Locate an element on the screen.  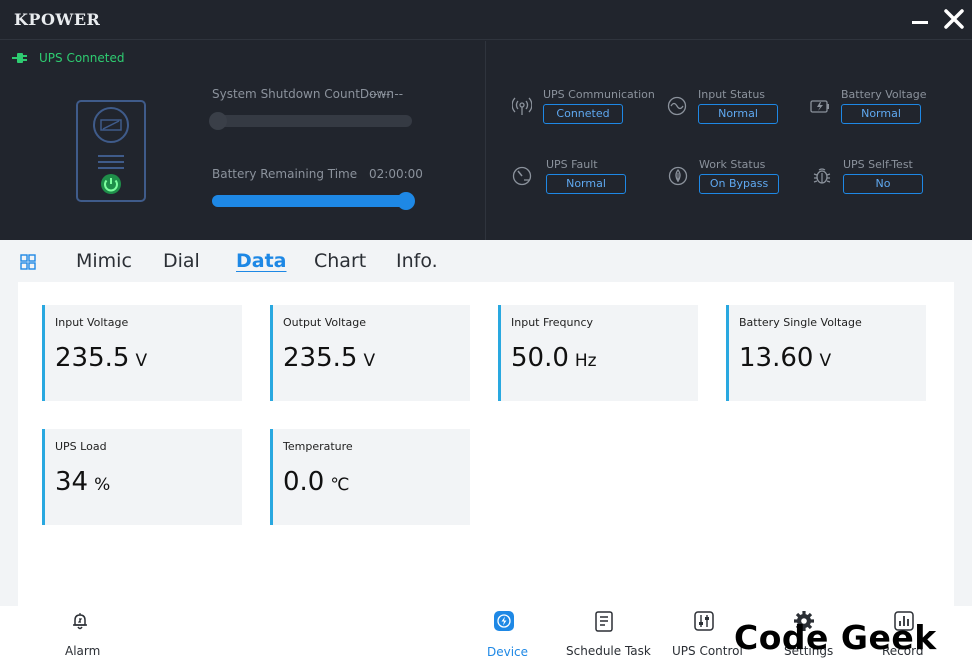
status-label: Work Status is located at coordinates (732, 164).